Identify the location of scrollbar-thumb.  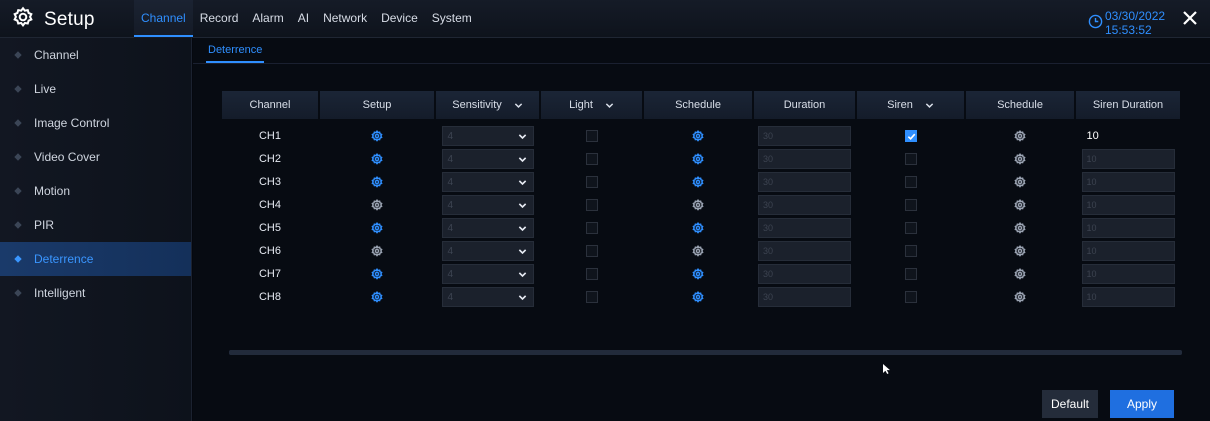
(705, 352).